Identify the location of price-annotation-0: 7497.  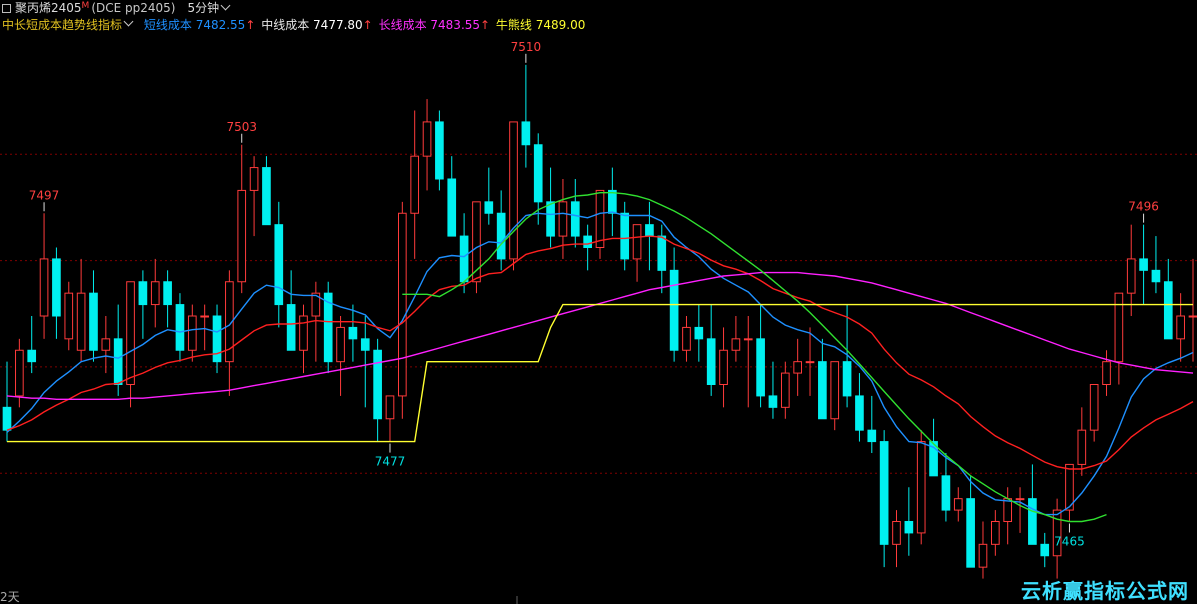
(44, 200).